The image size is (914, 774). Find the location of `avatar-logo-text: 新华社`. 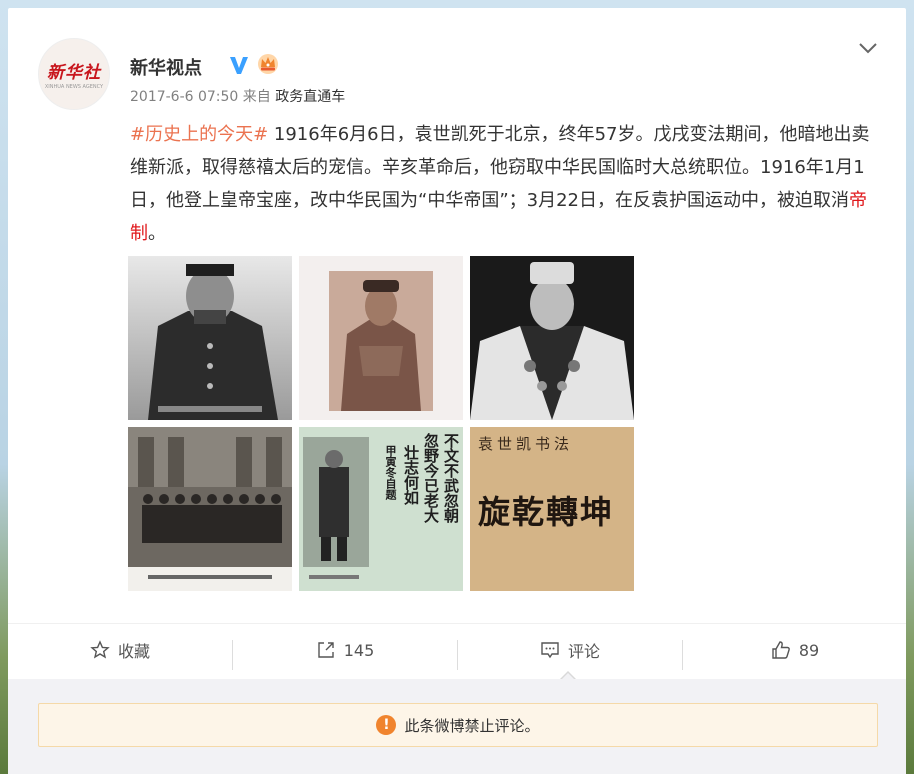

avatar-logo-text: 新华社 is located at coordinates (74, 73).